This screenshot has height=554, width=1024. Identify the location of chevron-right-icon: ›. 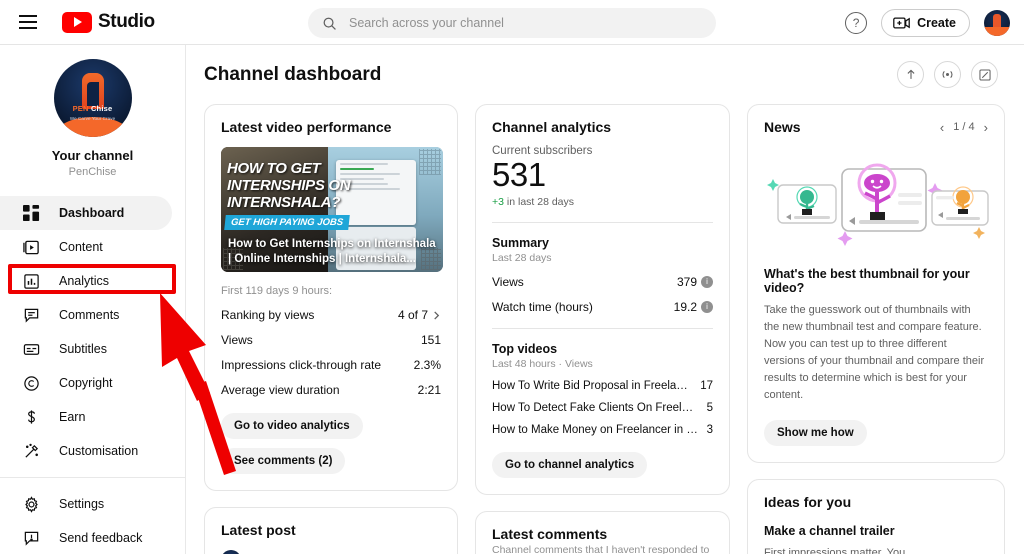
(986, 127).